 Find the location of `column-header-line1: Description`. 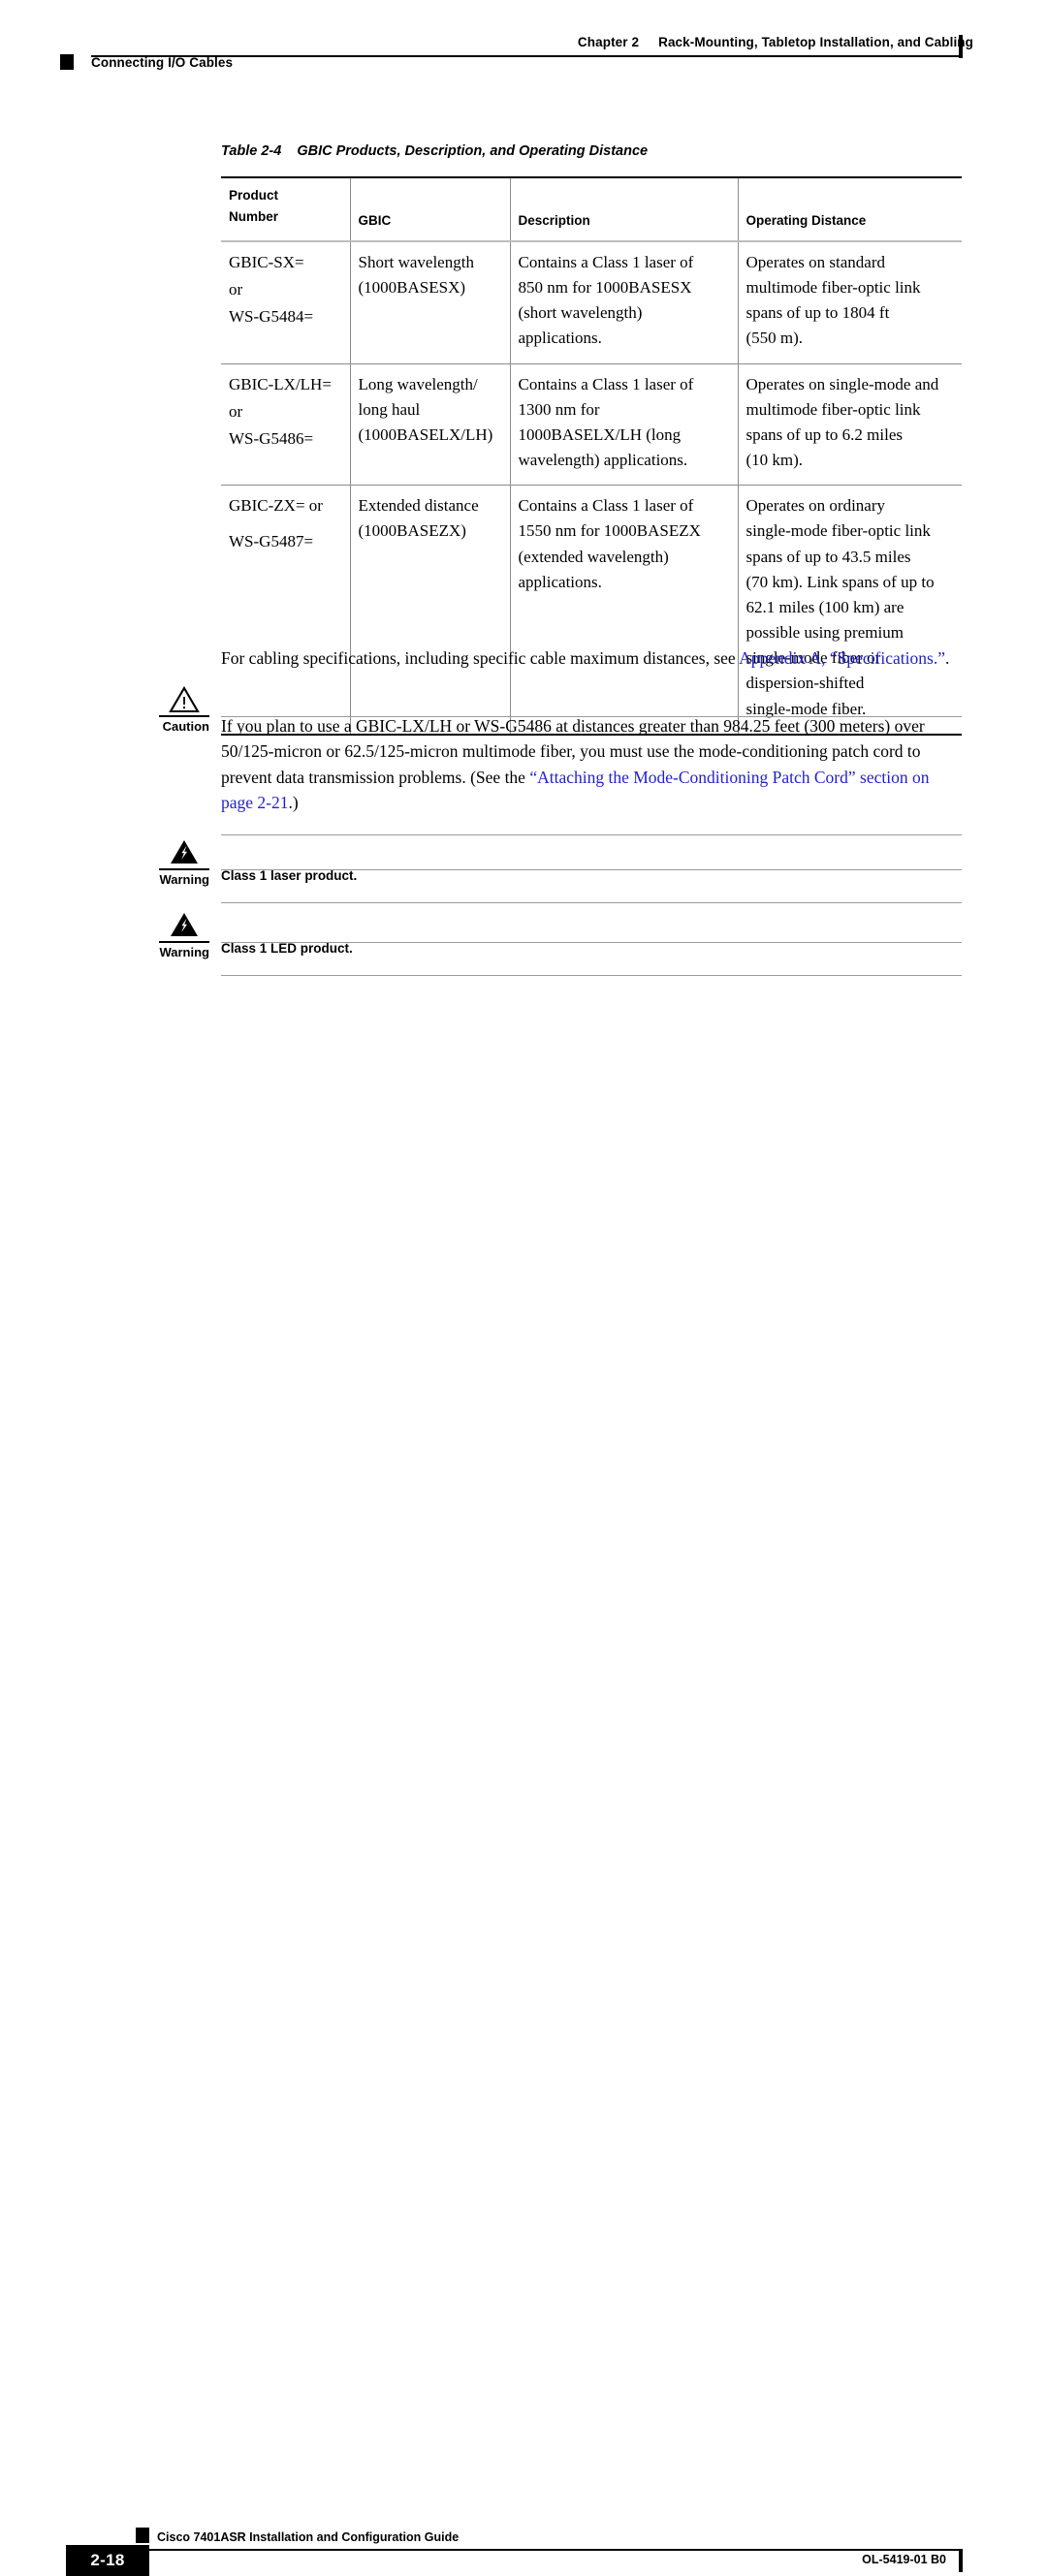

column-header-line1: Description is located at coordinates (554, 220).